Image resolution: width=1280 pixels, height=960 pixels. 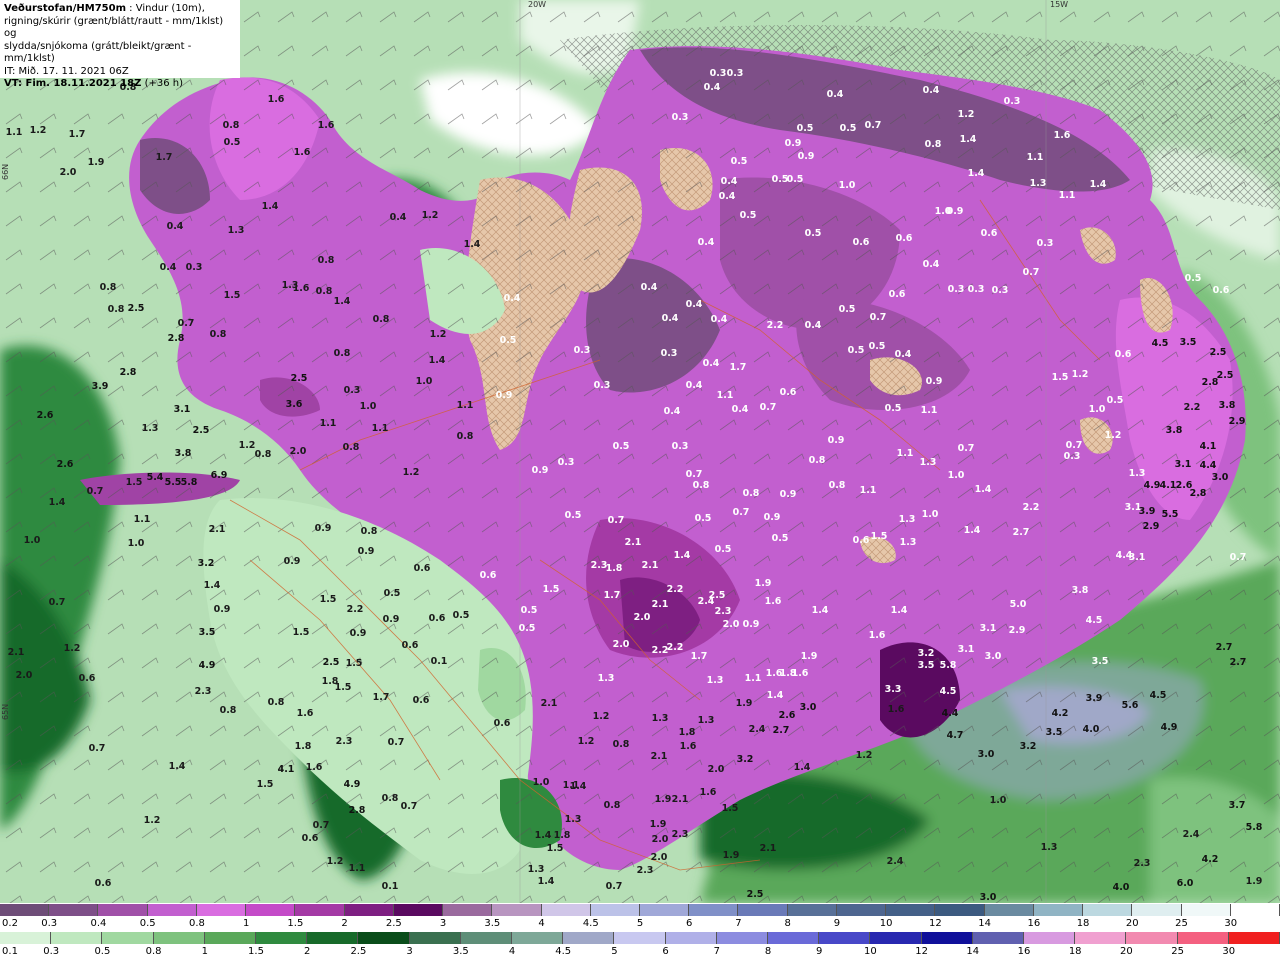 I want to click on rain-tick-label: 8, so click(x=768, y=951).